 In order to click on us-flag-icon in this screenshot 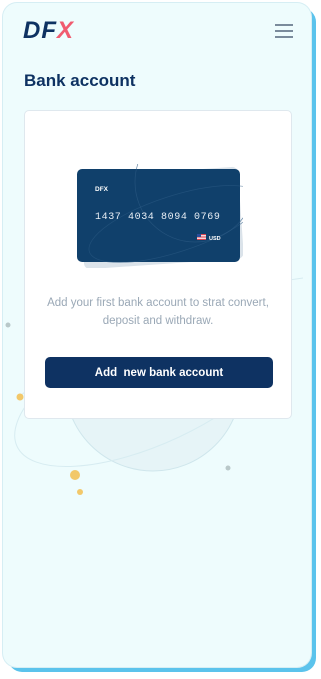, I will do `click(201, 237)`.